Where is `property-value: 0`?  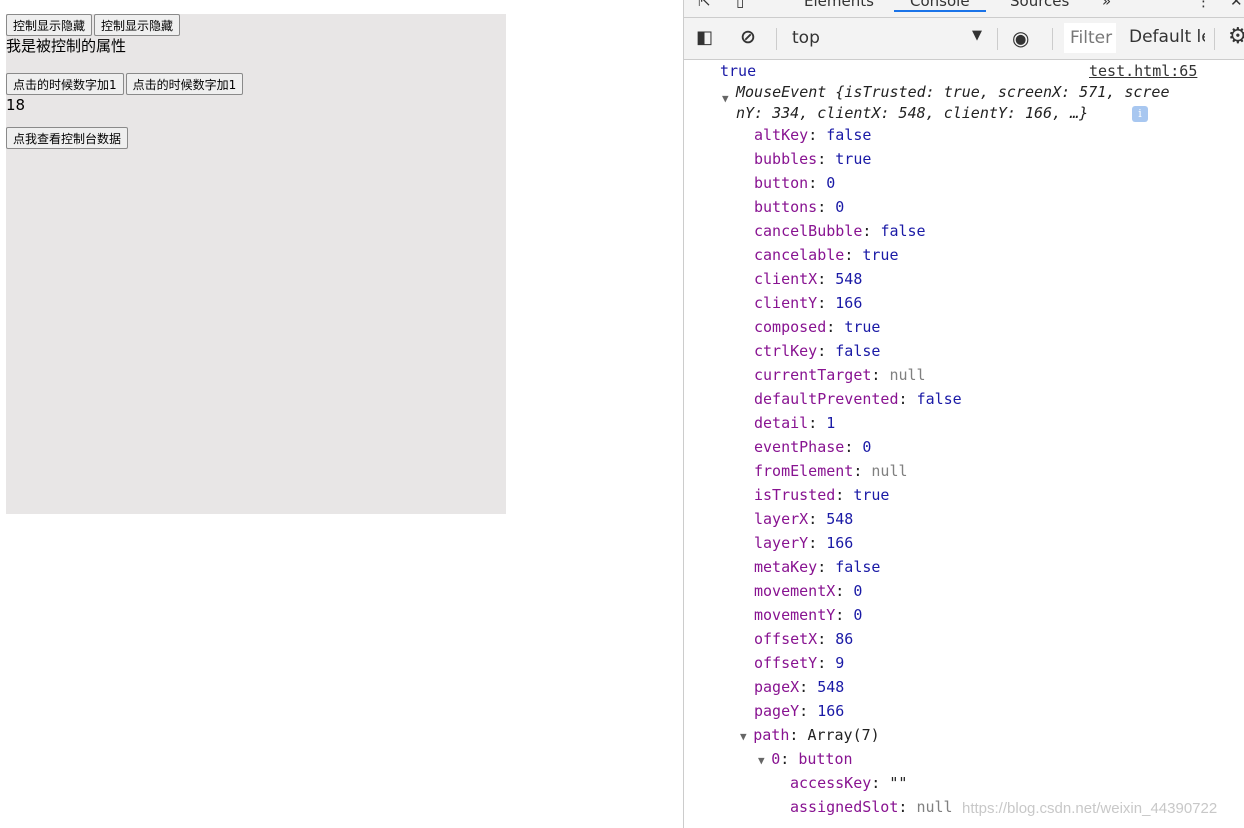
property-value: 0 is located at coordinates (858, 591).